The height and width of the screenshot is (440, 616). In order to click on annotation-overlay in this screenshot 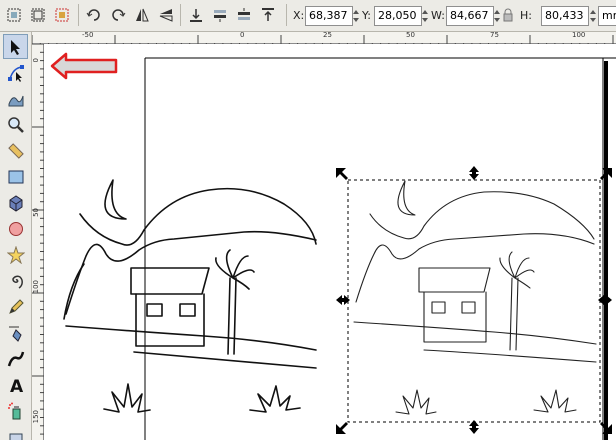, I will do `click(84, 66)`.